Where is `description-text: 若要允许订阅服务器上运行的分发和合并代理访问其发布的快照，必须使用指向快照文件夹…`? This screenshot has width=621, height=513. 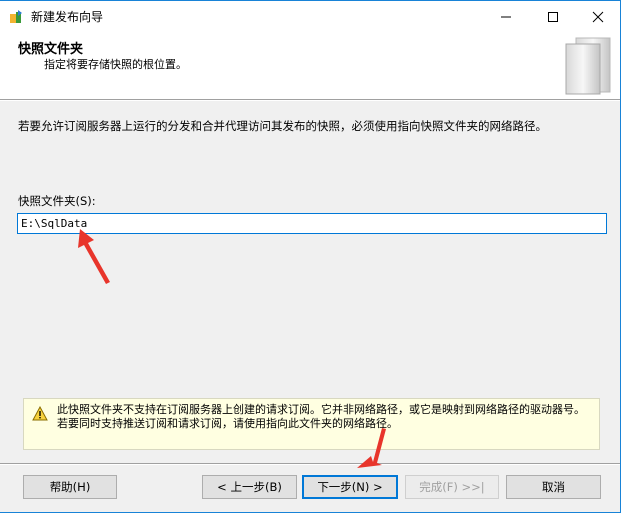
description-text: 若要允许订阅服务器上运行的分发和合并代理访问其发布的快照，必须使用指向快照文件夹… is located at coordinates (282, 126).